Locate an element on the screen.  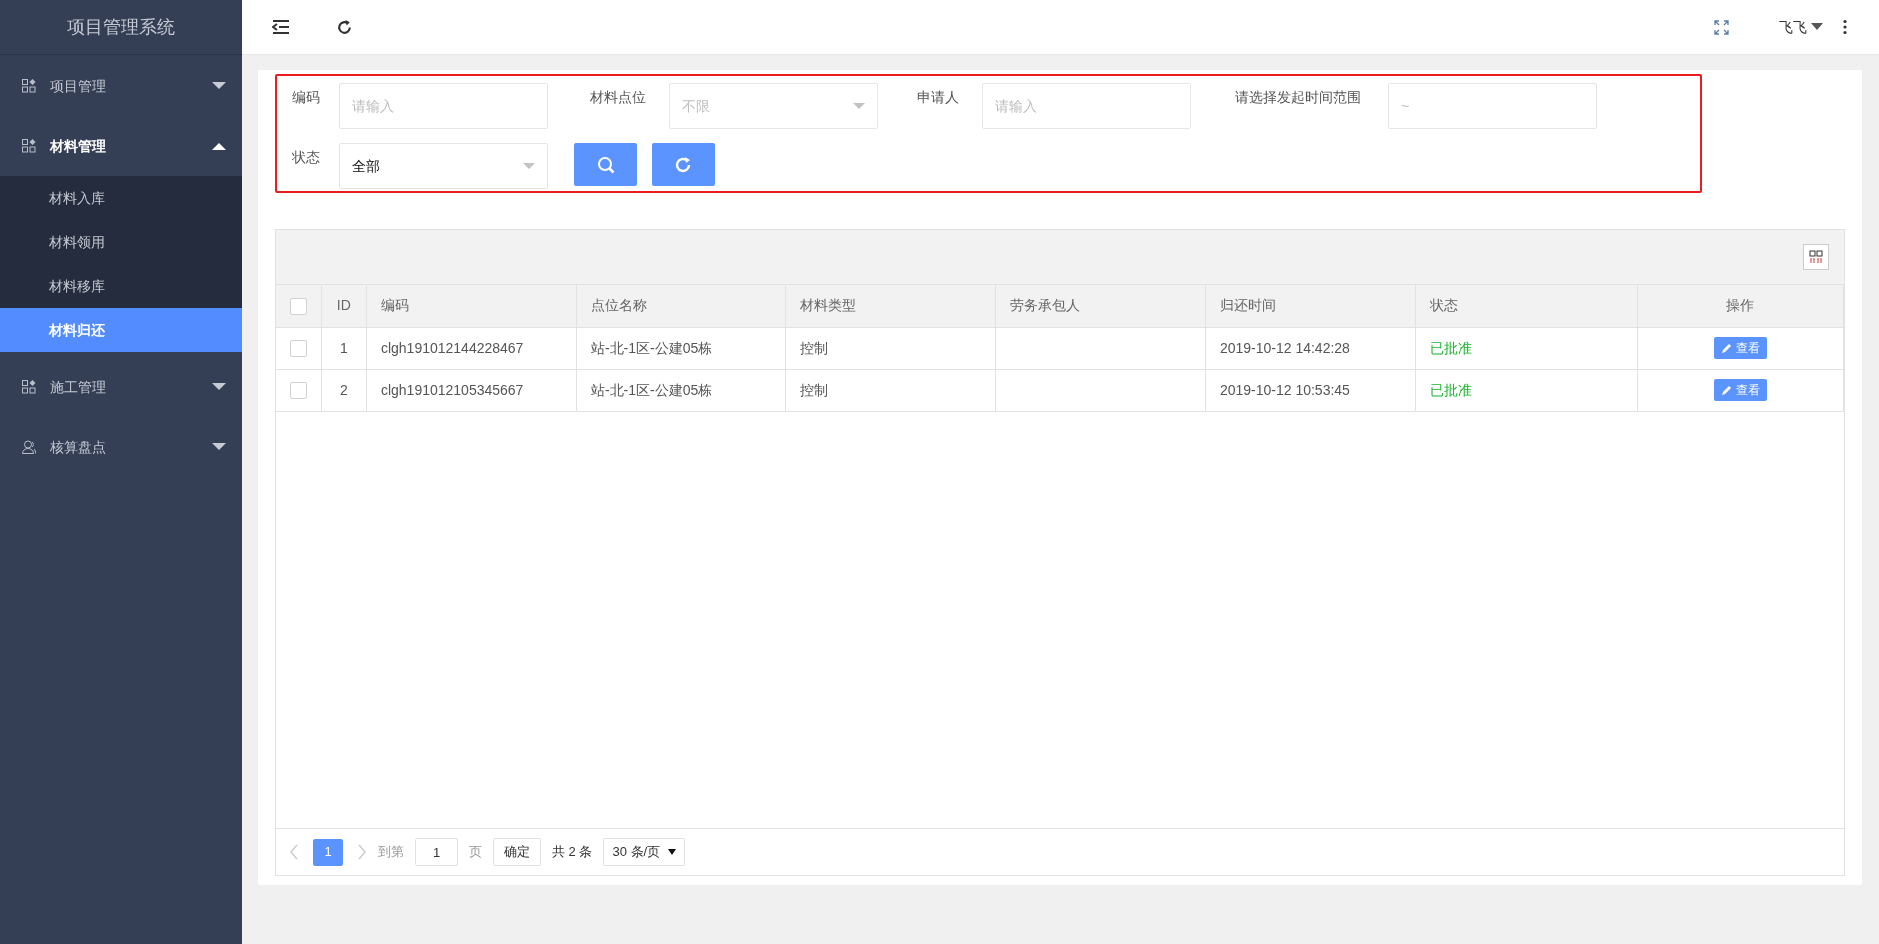
search-icon is located at coordinates (605, 164).